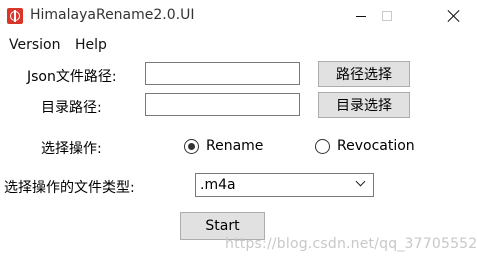 The width and height of the screenshot is (477, 265). Describe the element at coordinates (71, 108) in the screenshot. I see `dir-path-label: 目录路径:` at that location.